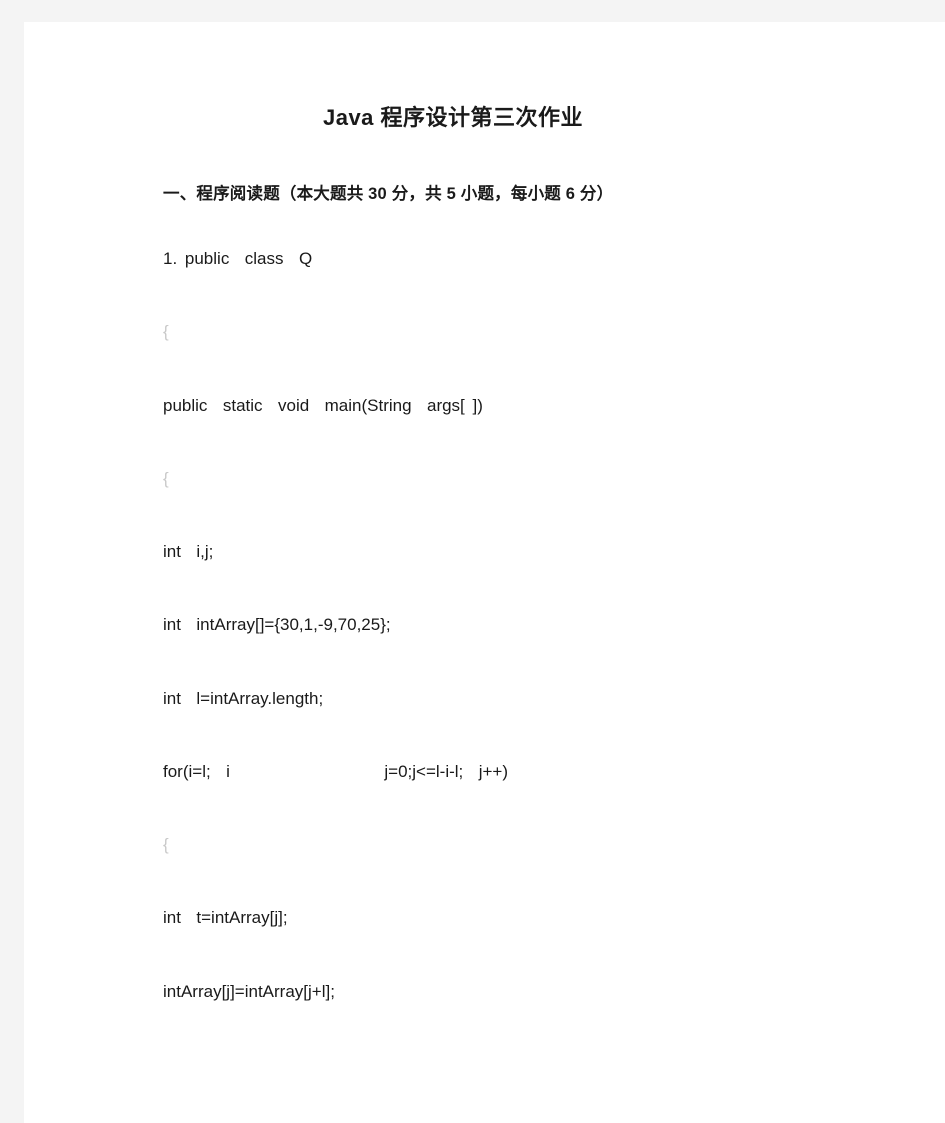  Describe the element at coordinates (249, 991) in the screenshot. I see `code-line: intArray[j]=intArray[j+l];` at that location.